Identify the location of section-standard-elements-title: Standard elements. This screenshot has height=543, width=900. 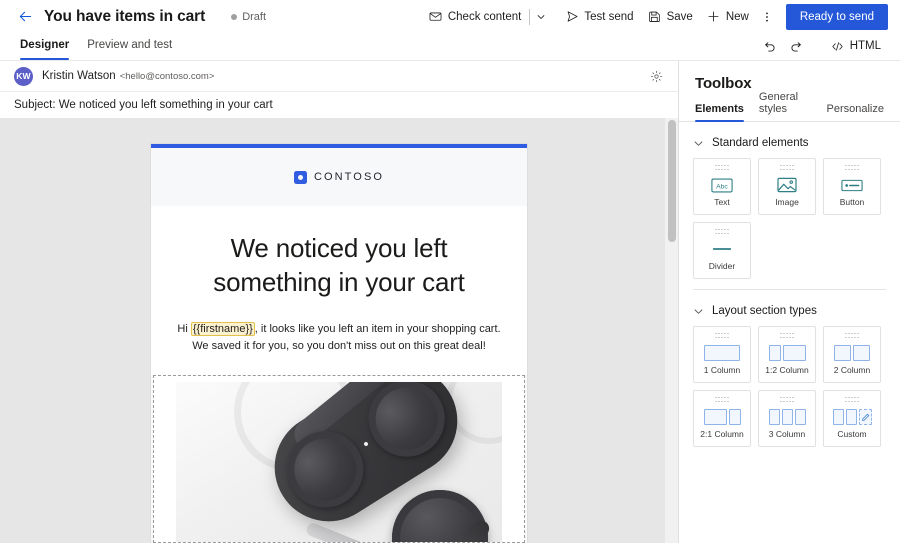
(760, 143).